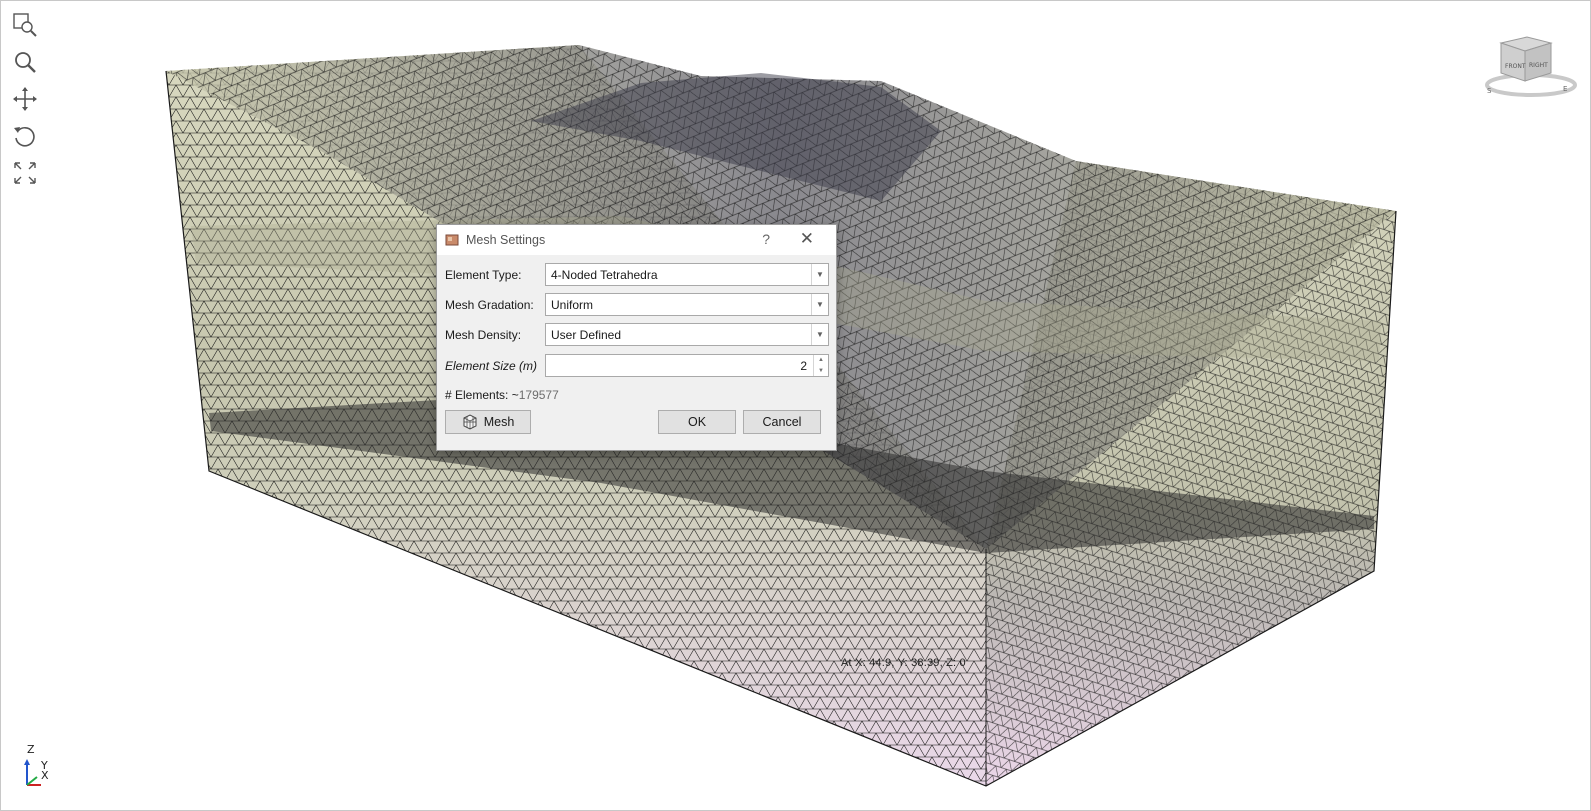  What do you see at coordinates (766, 239) in the screenshot?
I see `help-button: ?` at bounding box center [766, 239].